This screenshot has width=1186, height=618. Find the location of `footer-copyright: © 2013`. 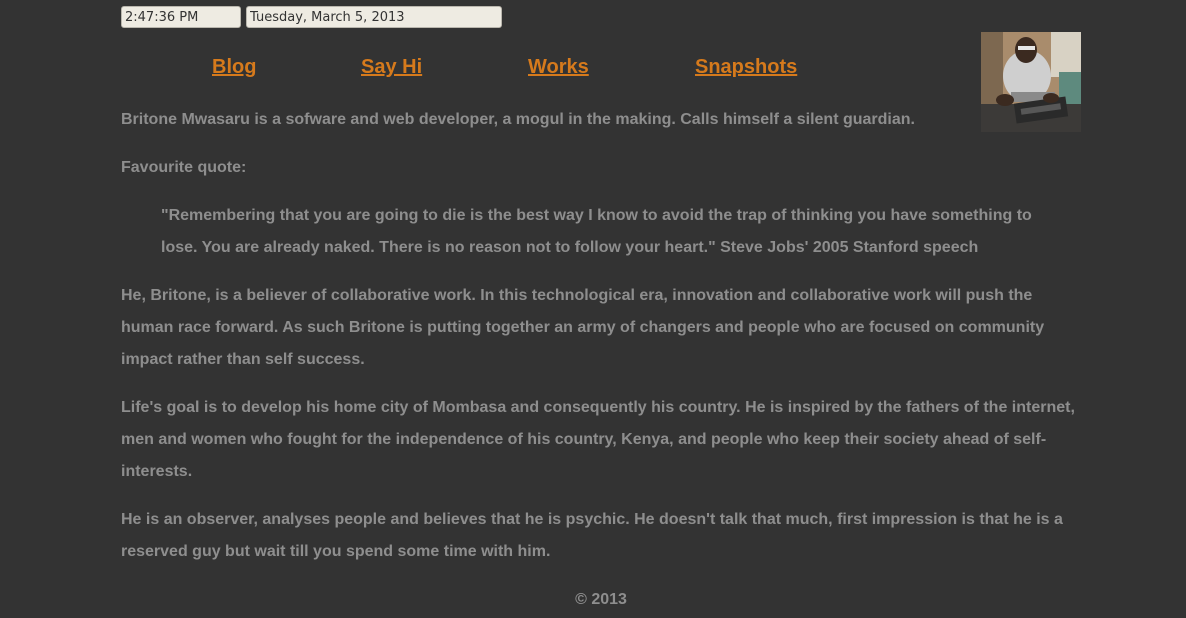

footer-copyright: © 2013 is located at coordinates (601, 599).